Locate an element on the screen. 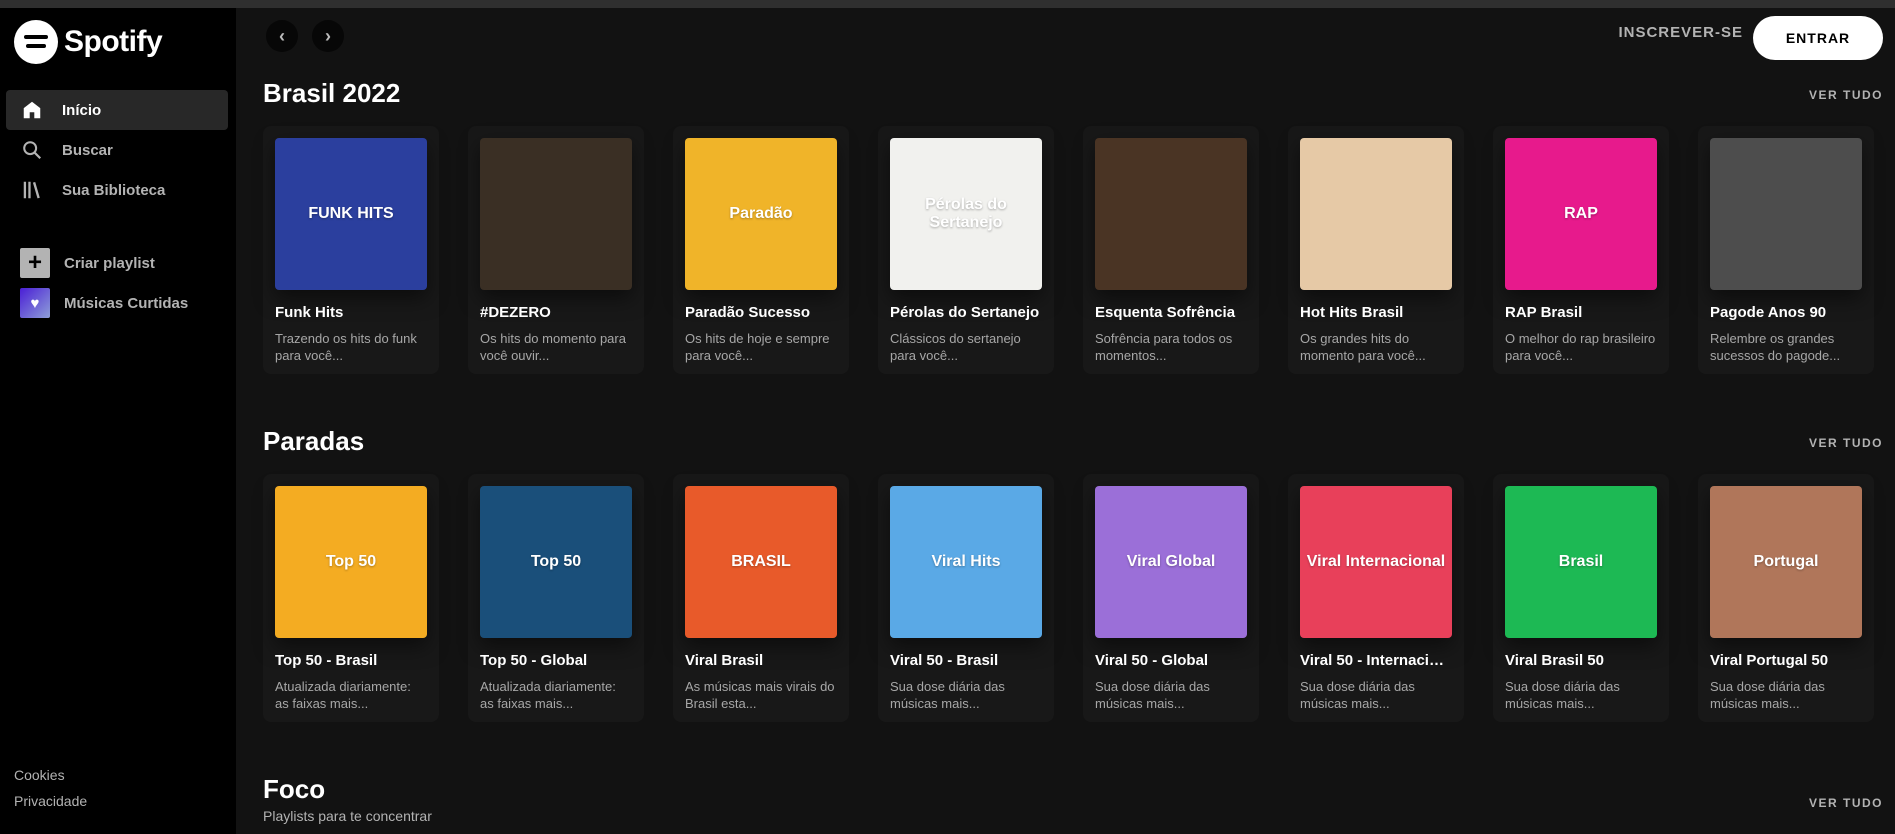 The height and width of the screenshot is (834, 1895). sidebar-item-library: Sua Biblioteca is located at coordinates (117, 190).